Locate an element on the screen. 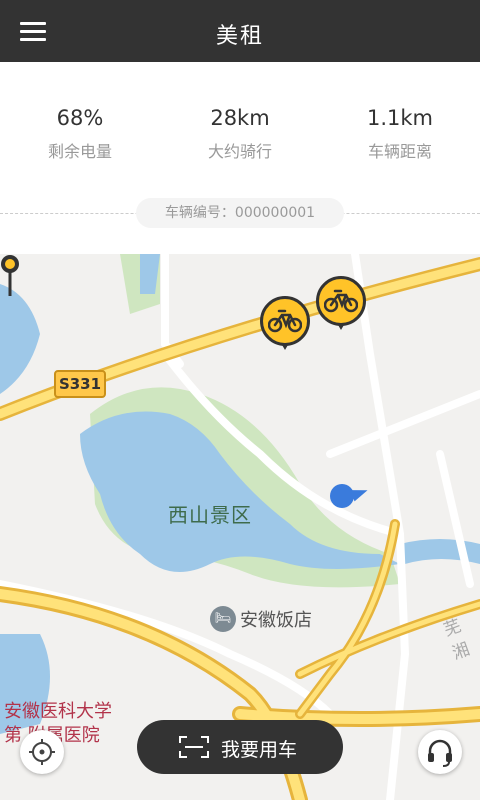 This screenshot has height=800, width=480. battery-label: 剩余电量 is located at coordinates (79, 151).